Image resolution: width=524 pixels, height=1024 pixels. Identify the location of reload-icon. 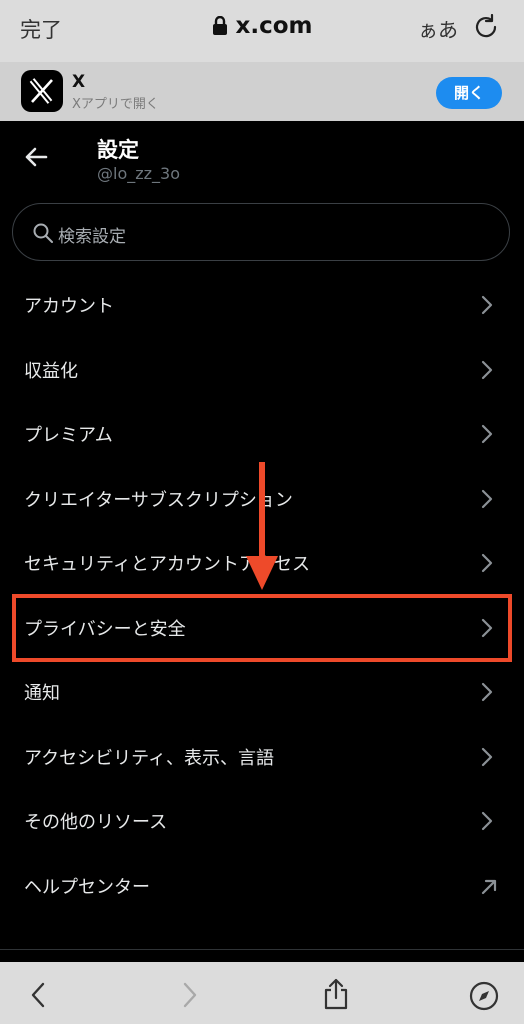
(487, 29).